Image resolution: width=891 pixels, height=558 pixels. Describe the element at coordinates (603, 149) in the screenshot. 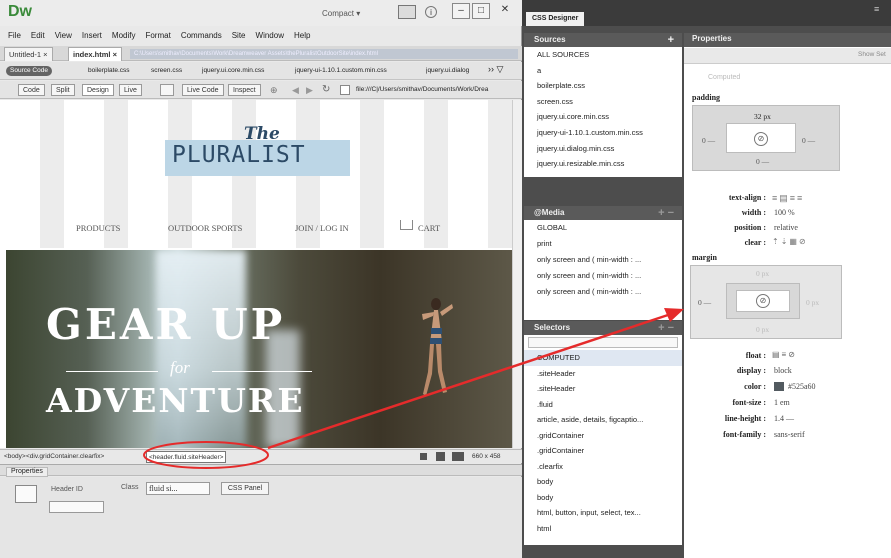

I see `source-item: jquery.ui.dialog.min.css` at that location.